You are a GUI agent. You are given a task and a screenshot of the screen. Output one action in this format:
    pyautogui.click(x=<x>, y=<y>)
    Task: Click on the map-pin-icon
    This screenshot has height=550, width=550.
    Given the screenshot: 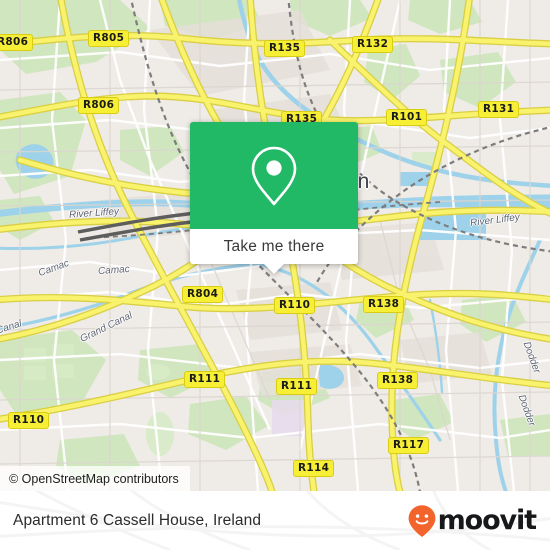 What is the action you would take?
    pyautogui.click(x=274, y=175)
    